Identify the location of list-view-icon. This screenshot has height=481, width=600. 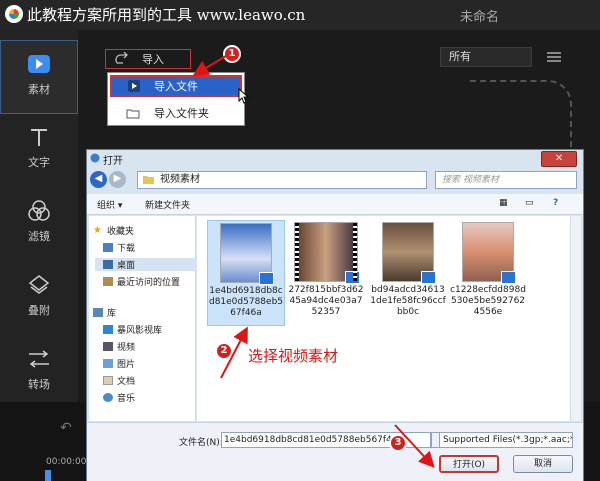
(554, 57).